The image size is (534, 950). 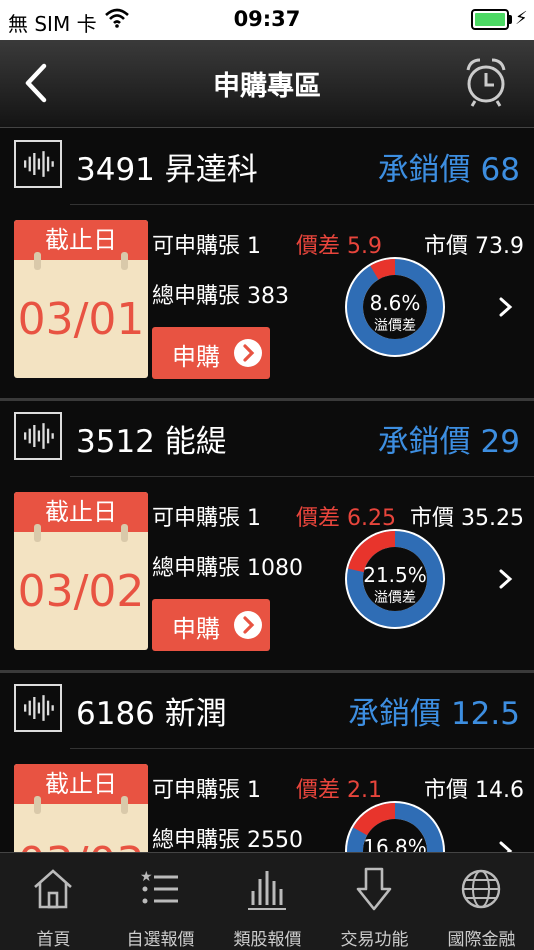 What do you see at coordinates (481, 940) in the screenshot?
I see `tab-global-label: 國際金融` at bounding box center [481, 940].